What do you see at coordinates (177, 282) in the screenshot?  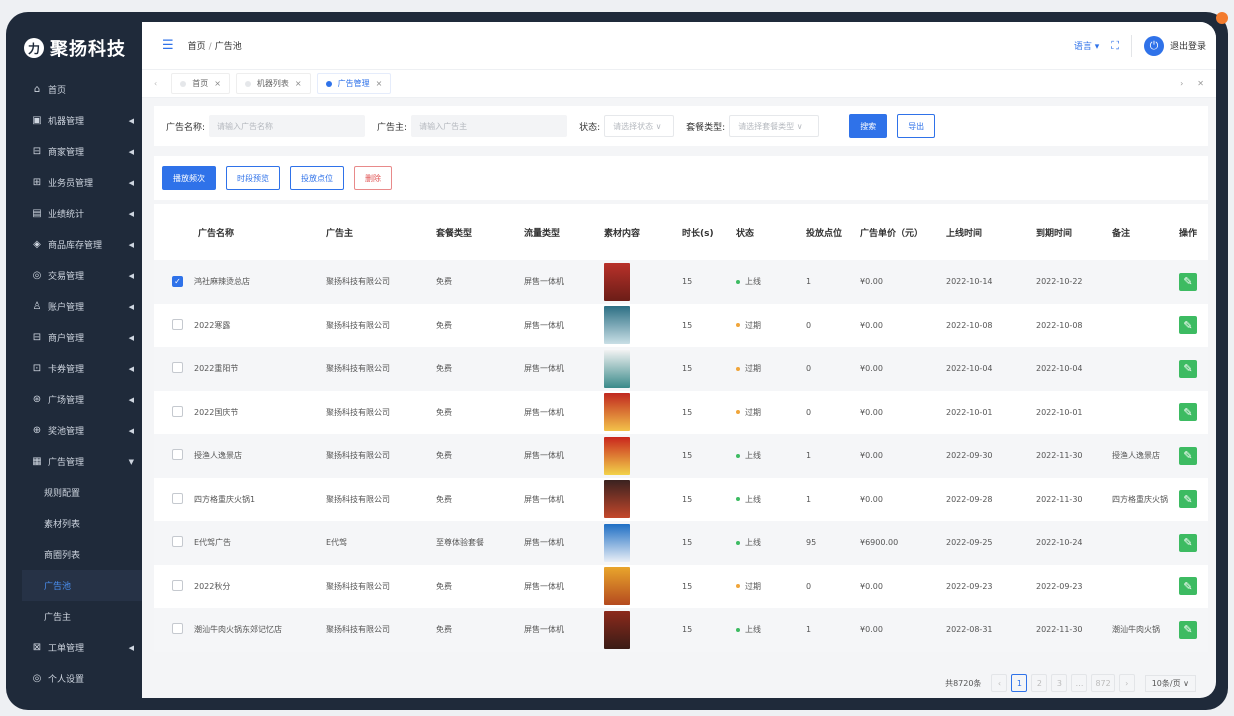 I see `row-checkbox: ✓` at bounding box center [177, 282].